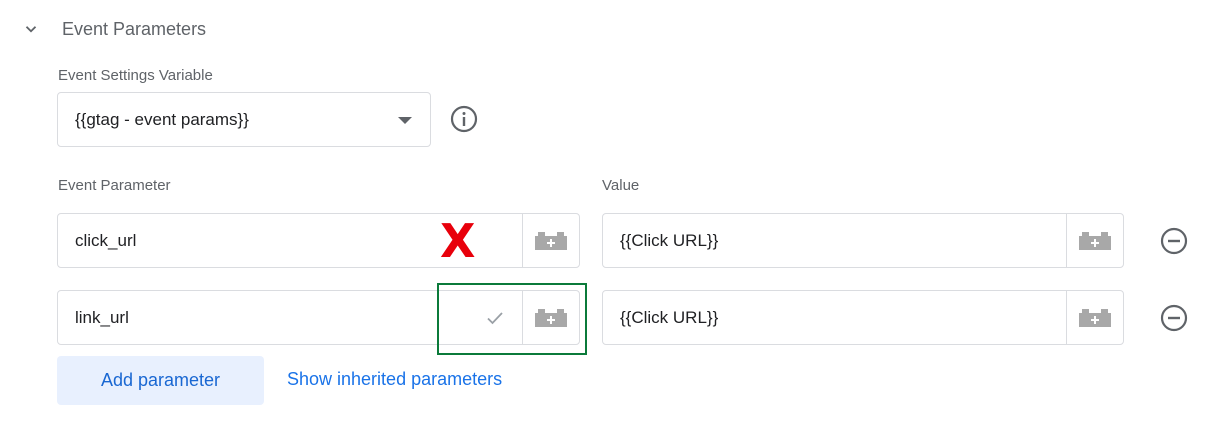  What do you see at coordinates (102, 317) in the screenshot?
I see `parameter-input-value: link_url` at bounding box center [102, 317].